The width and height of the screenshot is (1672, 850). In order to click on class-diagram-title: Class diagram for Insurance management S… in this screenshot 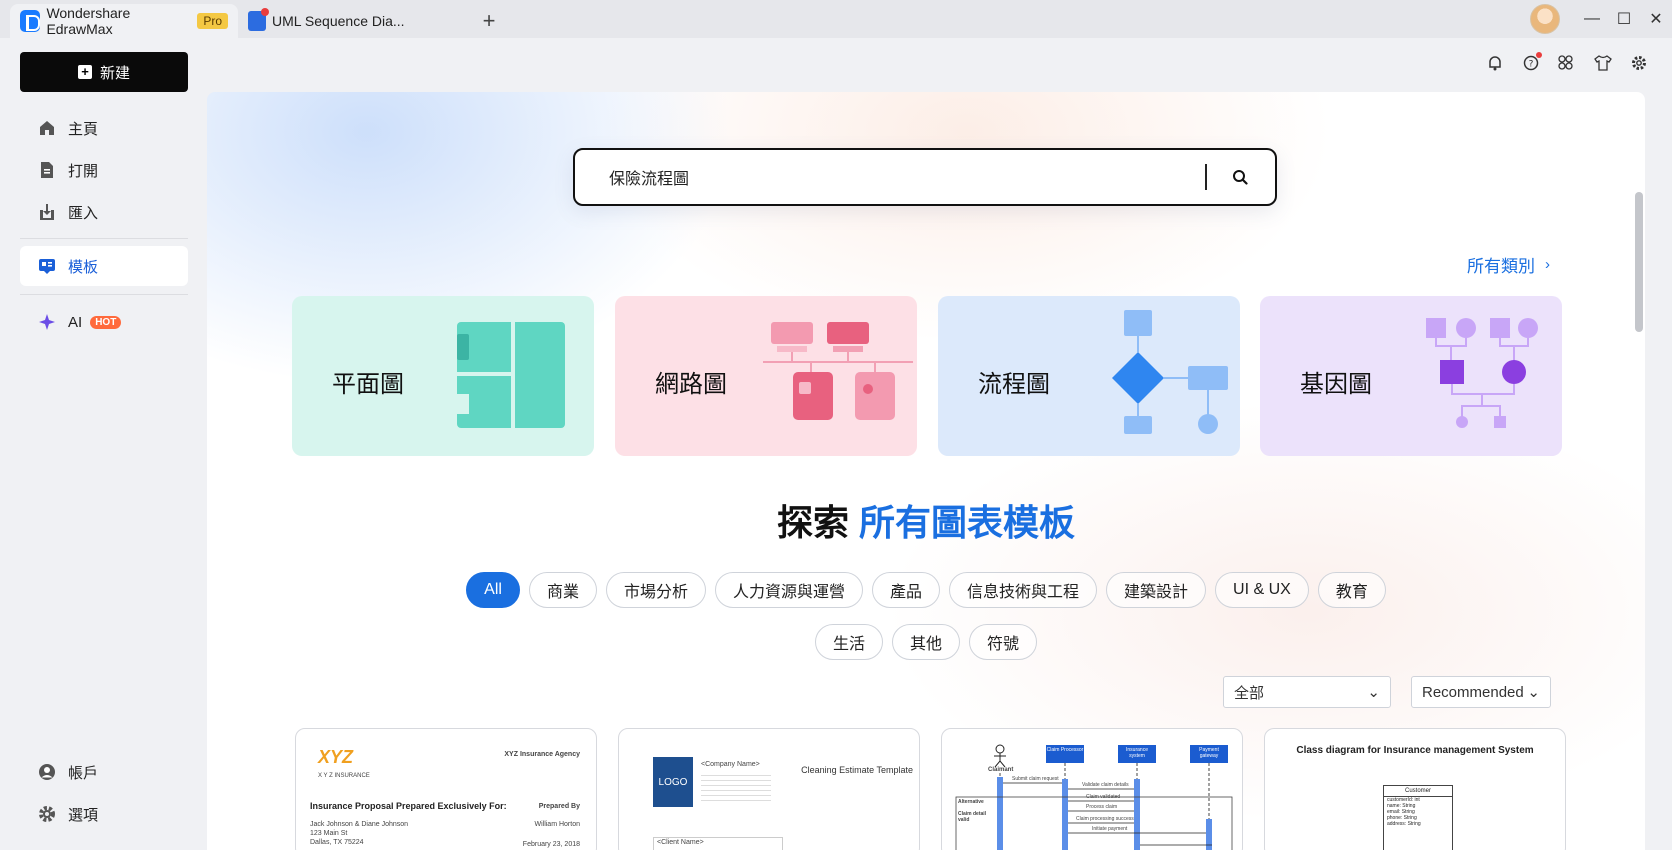, I will do `click(1415, 750)`.